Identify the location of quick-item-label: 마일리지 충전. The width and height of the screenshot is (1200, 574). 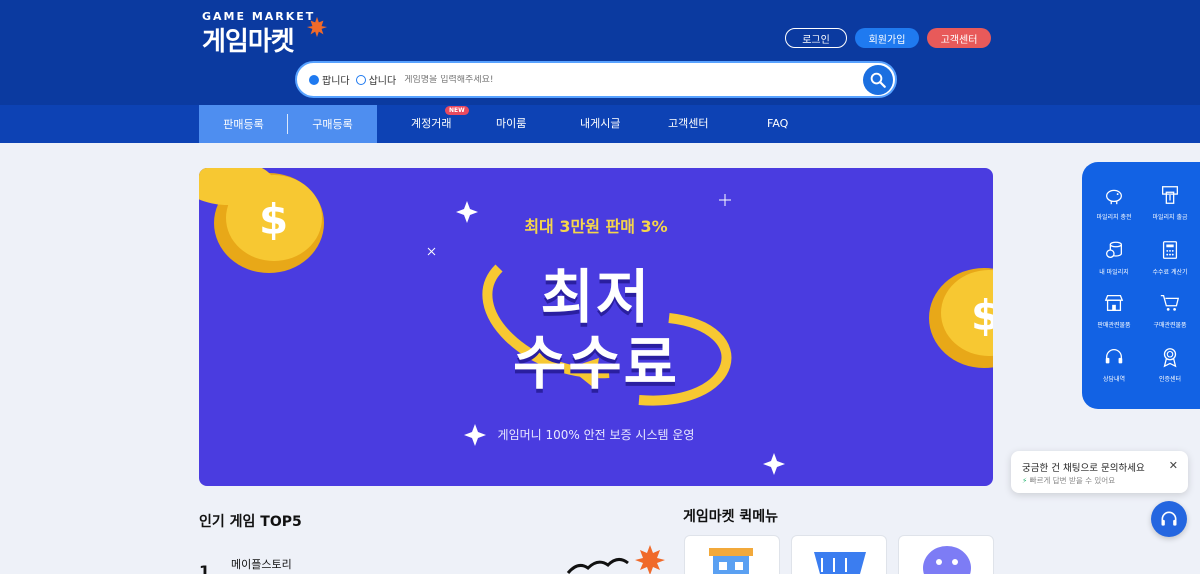
(1114, 217).